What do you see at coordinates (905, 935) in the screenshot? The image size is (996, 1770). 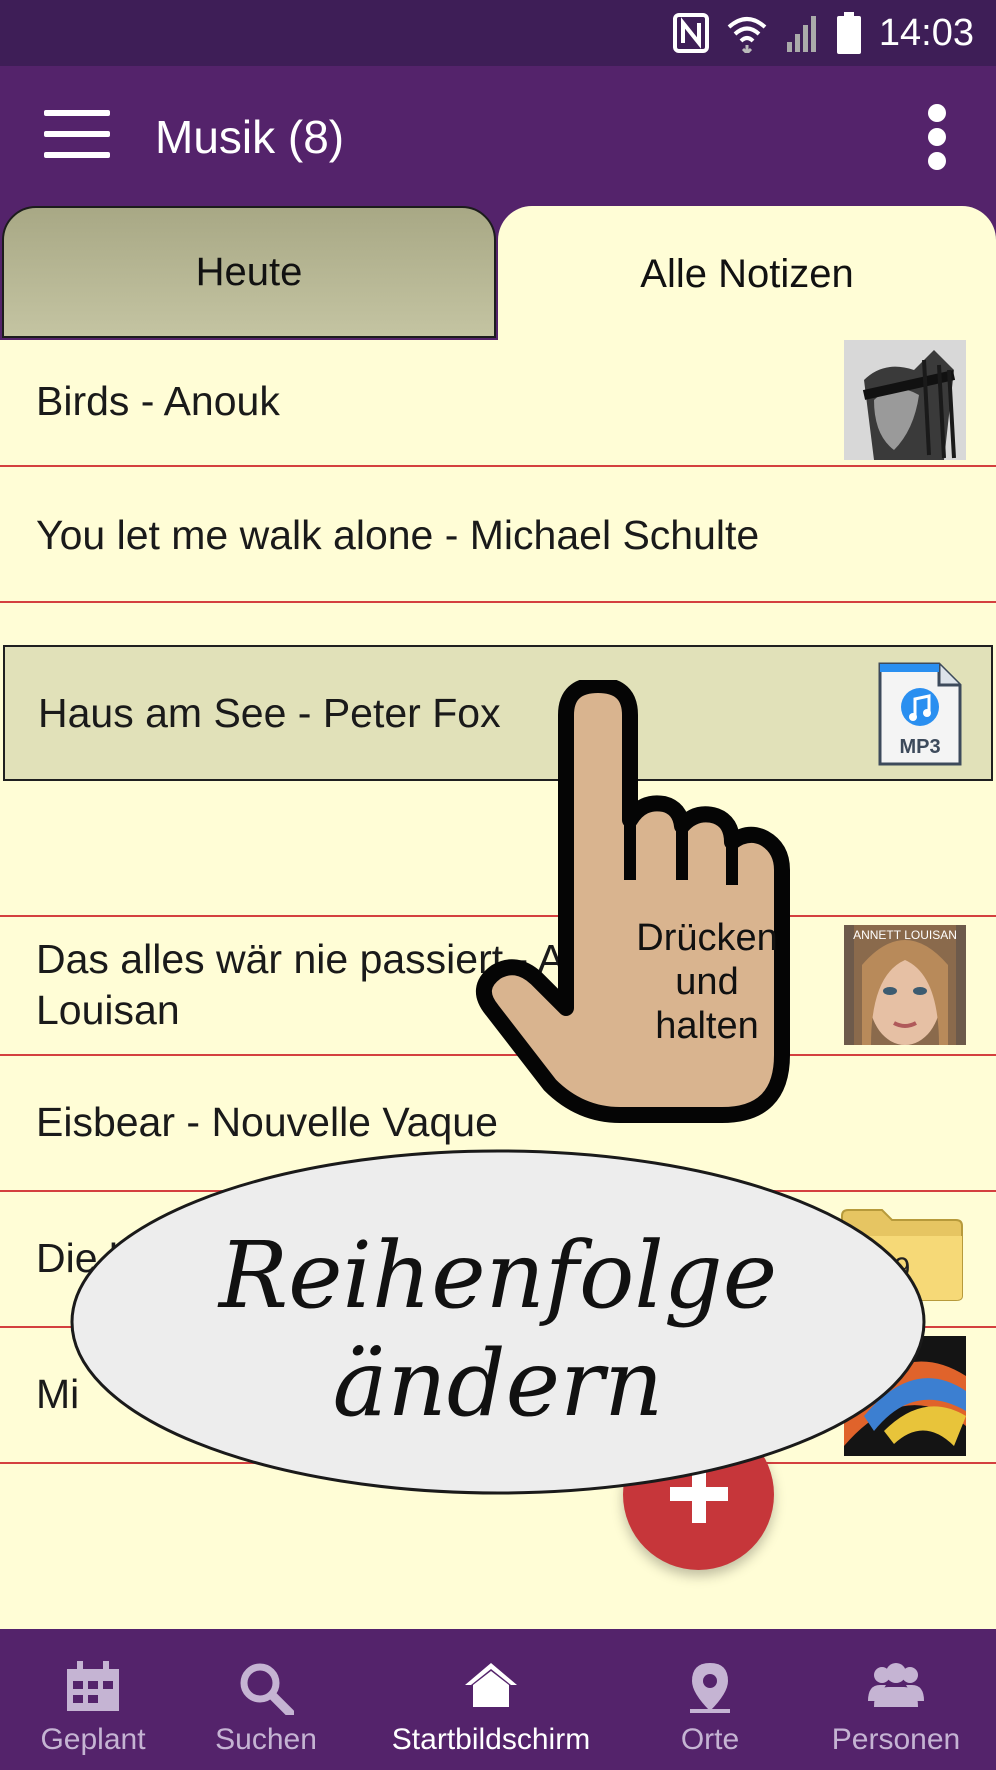 I see `svg-text: ANNETT LOUISAN` at bounding box center [905, 935].